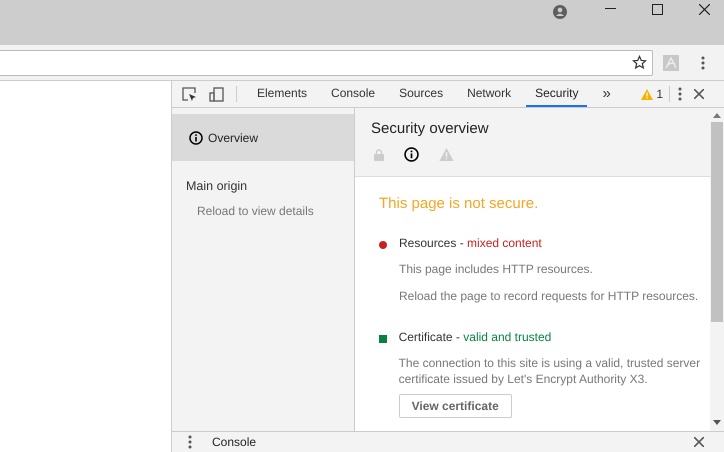 Image resolution: width=724 pixels, height=452 pixels. I want to click on maximize-icon, so click(657, 9).